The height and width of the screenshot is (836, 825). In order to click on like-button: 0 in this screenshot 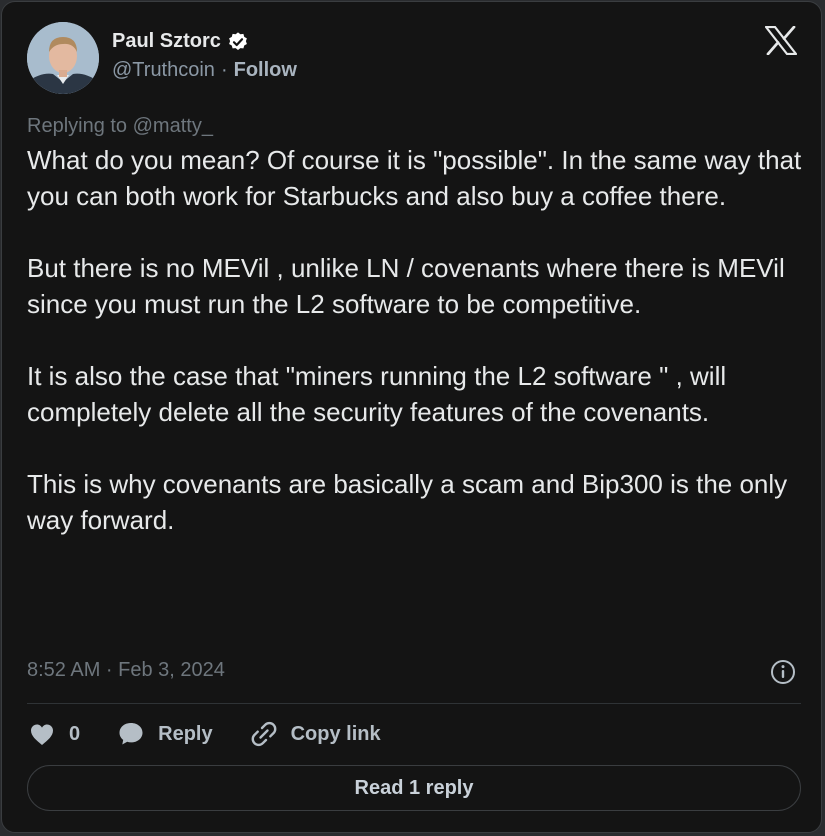, I will do `click(53, 734)`.